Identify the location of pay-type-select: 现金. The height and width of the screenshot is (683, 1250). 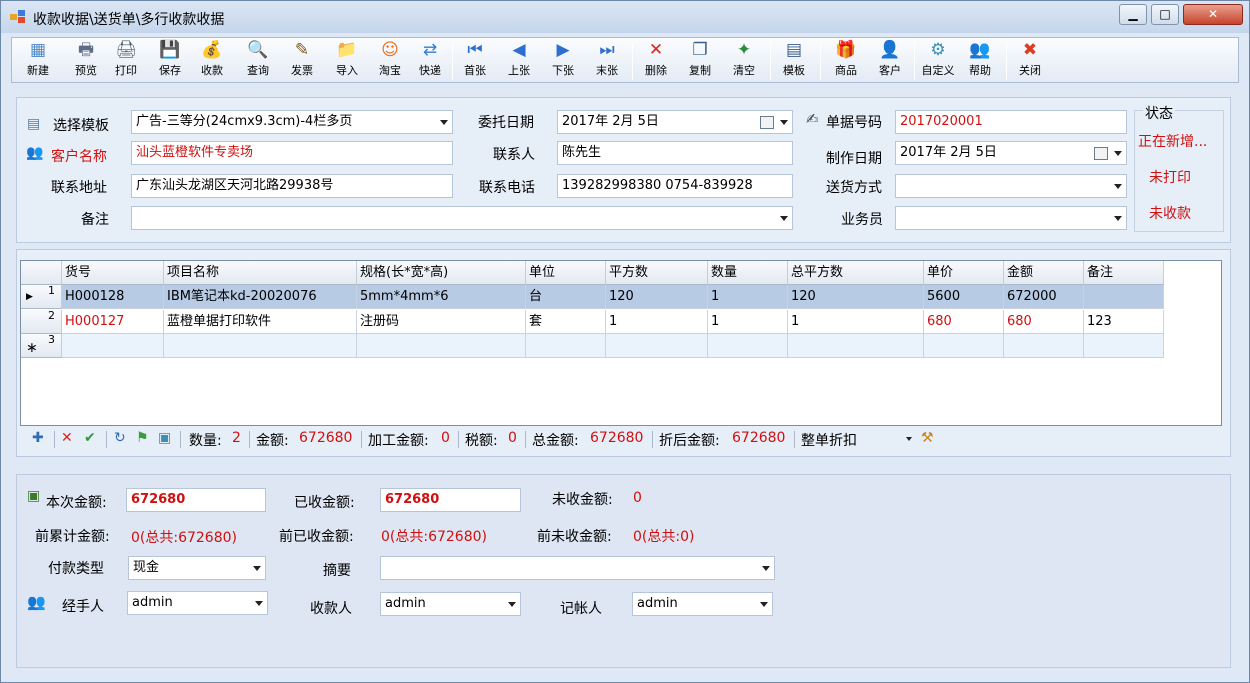
(197, 568).